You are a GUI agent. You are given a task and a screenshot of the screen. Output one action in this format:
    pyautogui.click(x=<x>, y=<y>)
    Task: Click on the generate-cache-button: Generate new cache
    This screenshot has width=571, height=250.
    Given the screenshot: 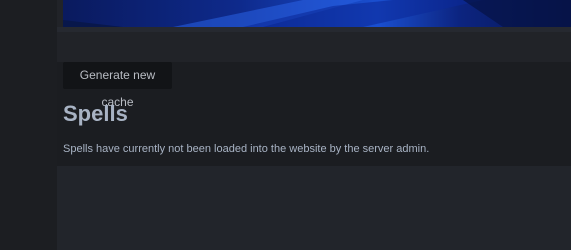 What is the action you would take?
    pyautogui.click(x=117, y=85)
    